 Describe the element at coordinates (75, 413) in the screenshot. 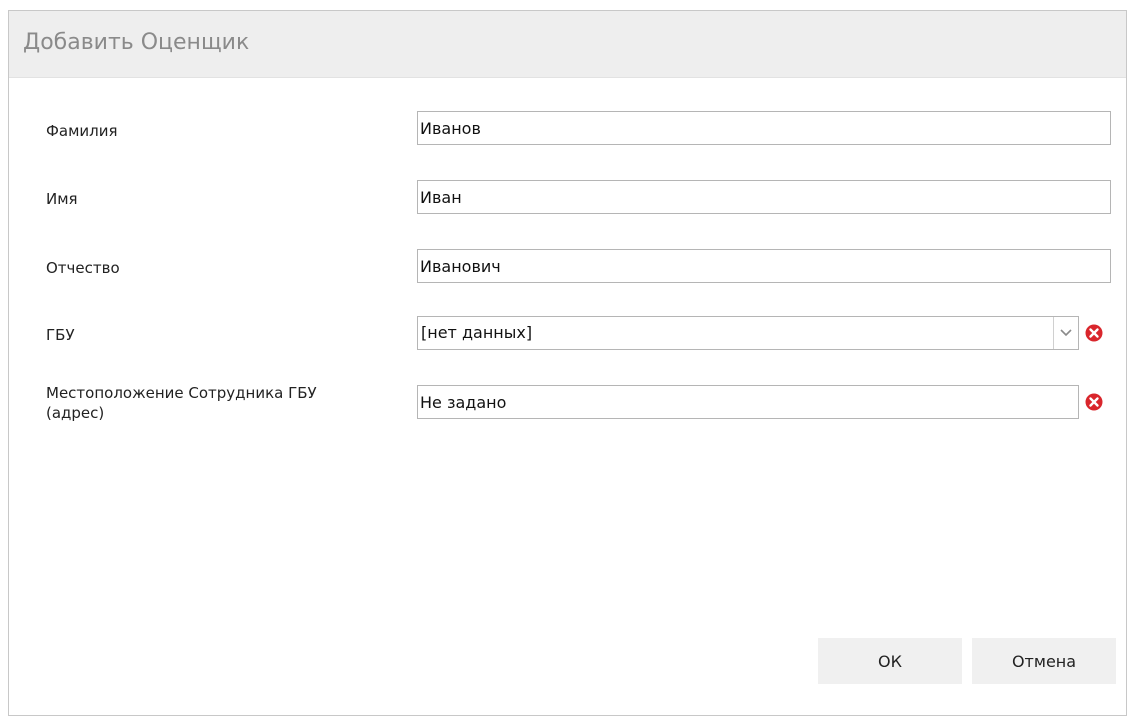

I see `location-label-line2: (адрес)` at that location.